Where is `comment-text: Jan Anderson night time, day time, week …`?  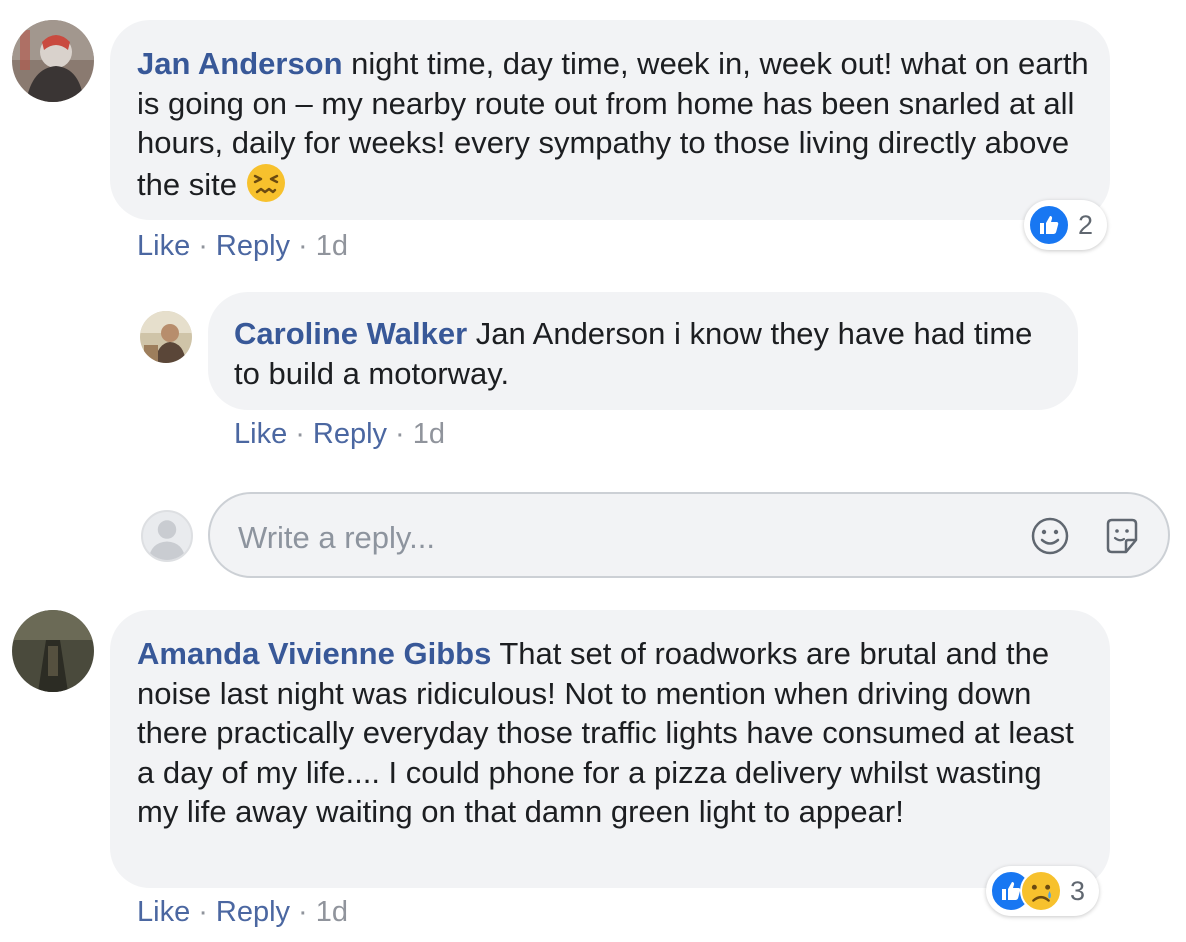
comment-text: Jan Anderson night time, day time, week … is located at coordinates (617, 124).